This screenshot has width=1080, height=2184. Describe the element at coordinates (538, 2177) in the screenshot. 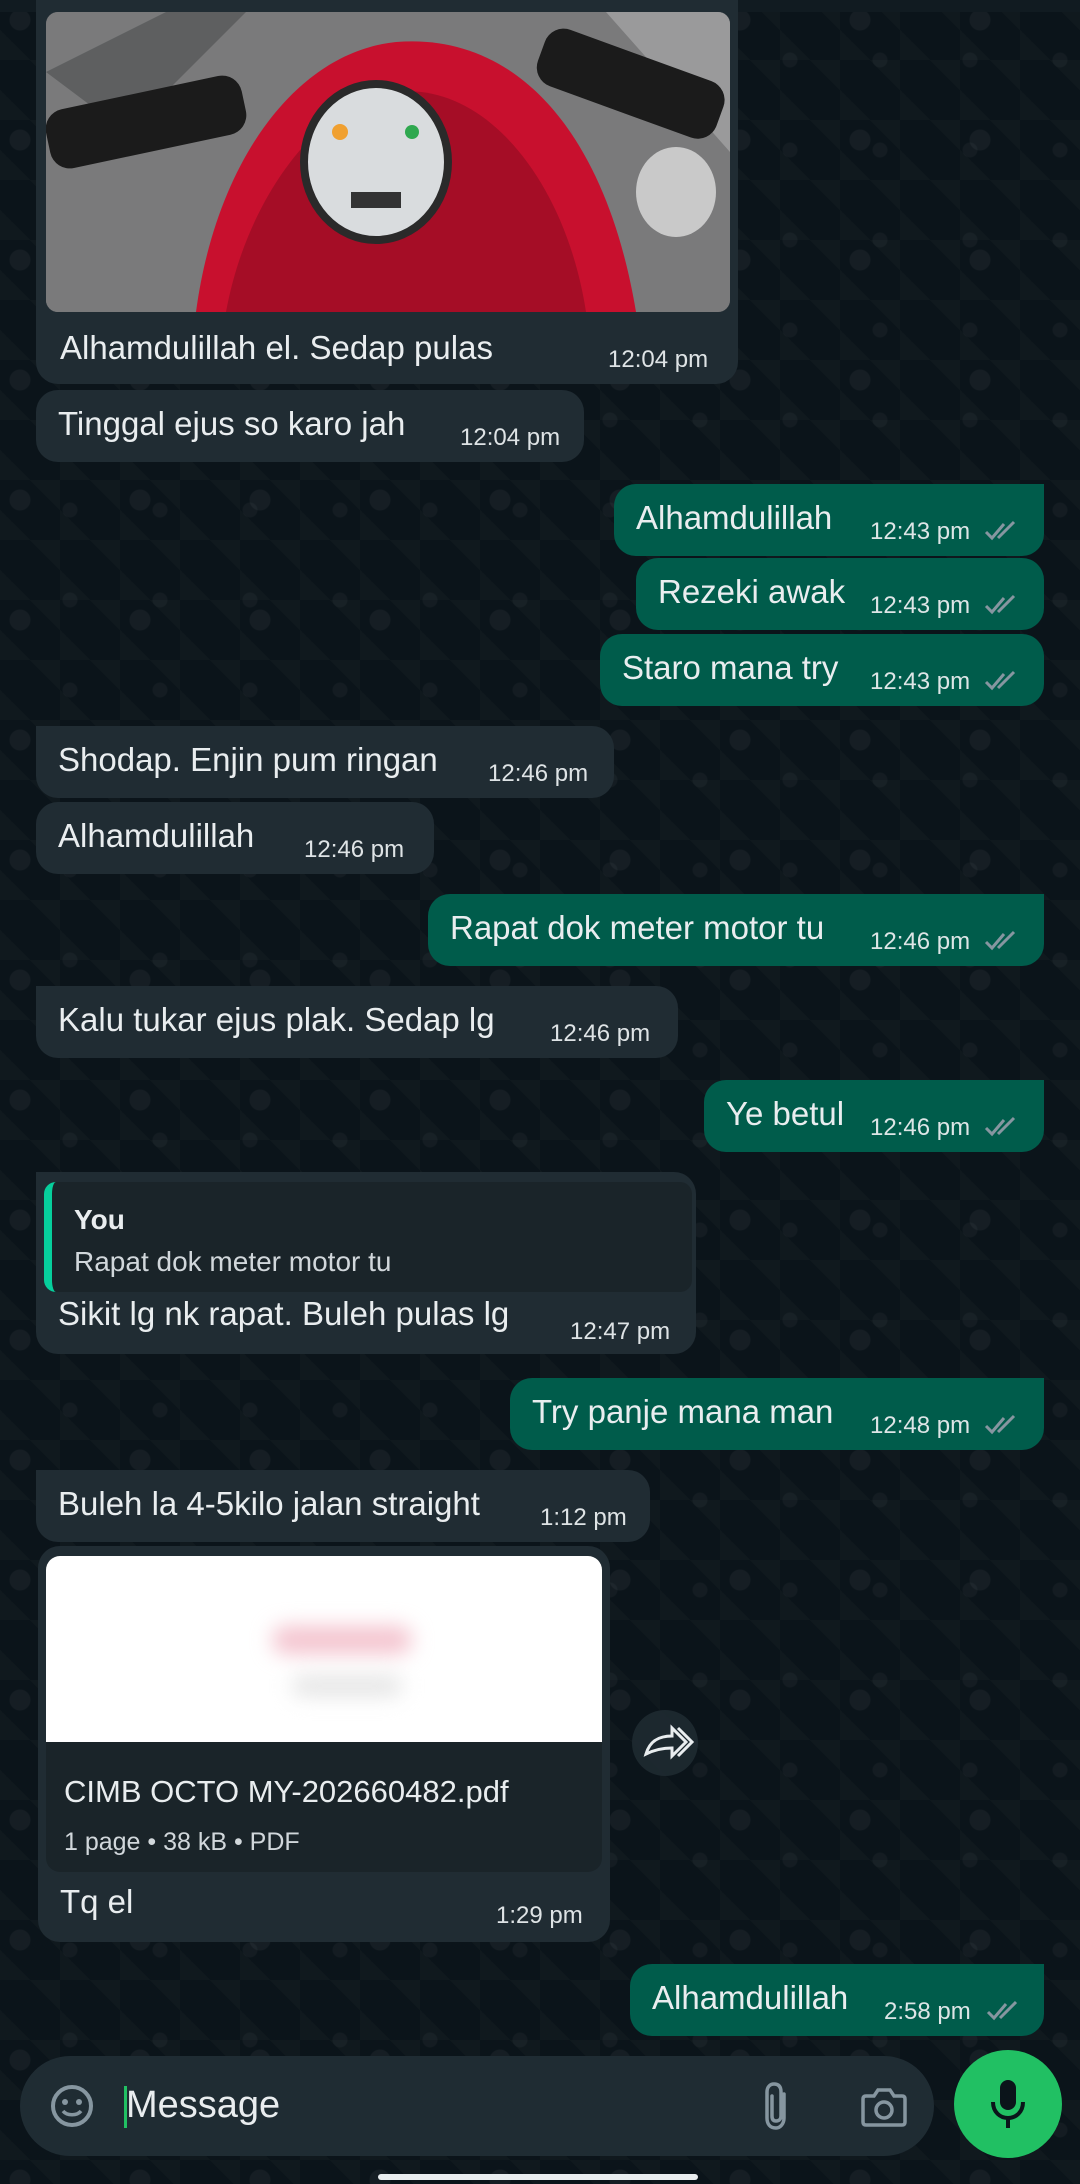

I see `home-indicator` at that location.